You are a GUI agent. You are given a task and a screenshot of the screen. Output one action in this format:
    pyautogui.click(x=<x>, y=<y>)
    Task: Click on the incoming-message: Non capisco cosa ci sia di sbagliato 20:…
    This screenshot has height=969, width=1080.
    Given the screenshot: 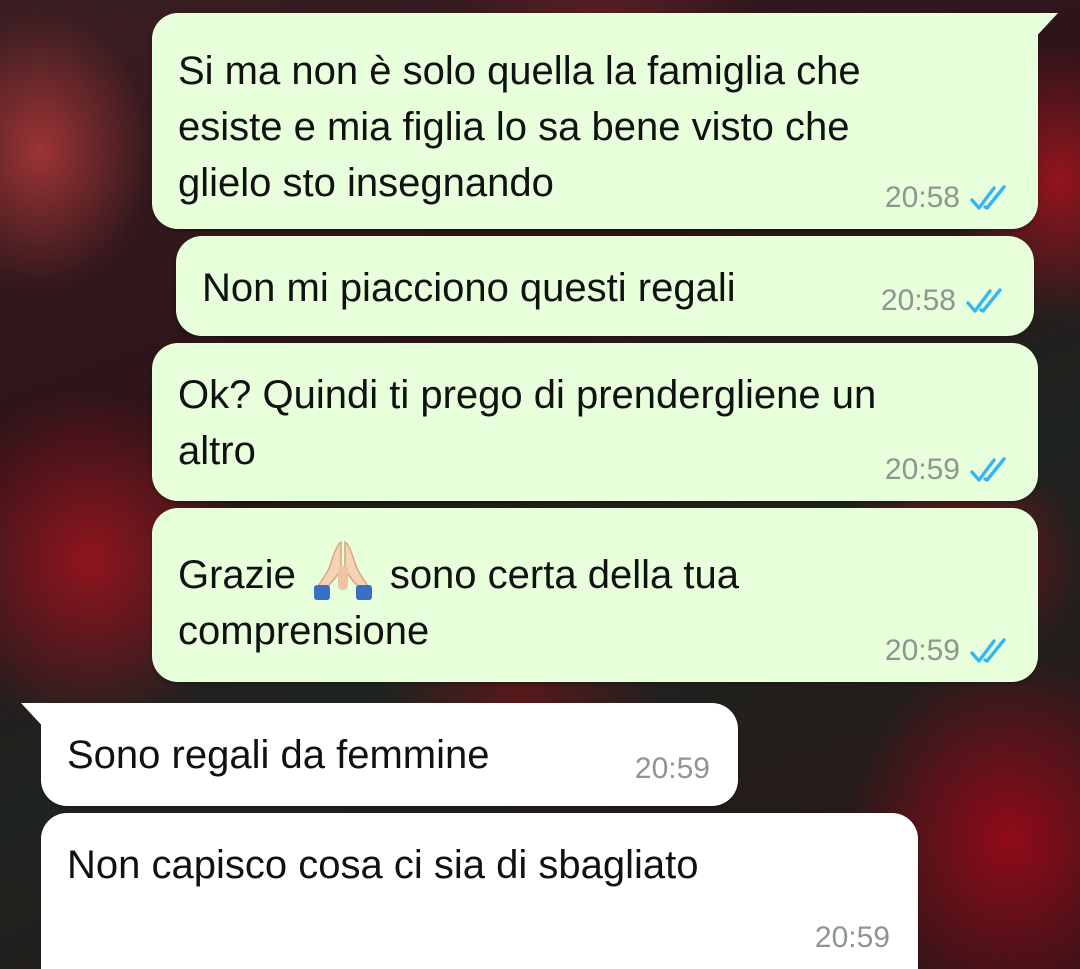 What is the action you would take?
    pyautogui.click(x=479, y=891)
    